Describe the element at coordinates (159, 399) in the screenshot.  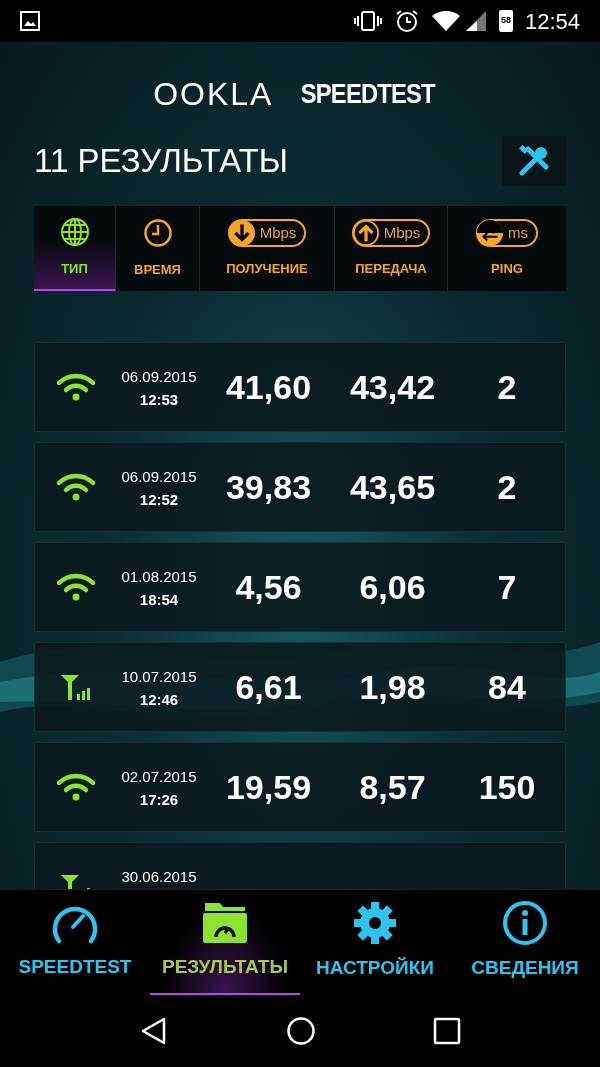
I see `result-time: 12:53` at that location.